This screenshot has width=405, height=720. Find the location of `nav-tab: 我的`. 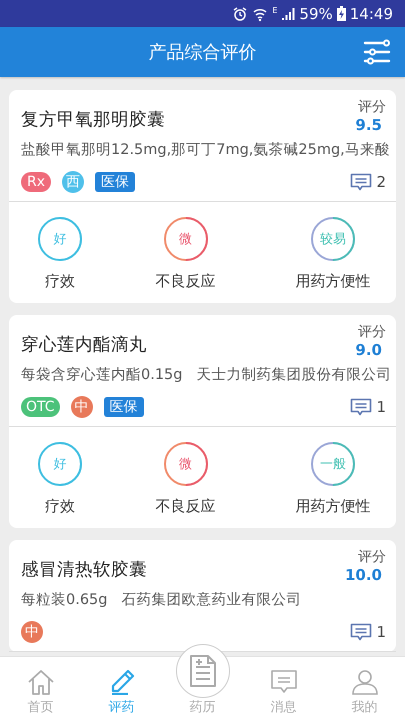

nav-tab: 我的 is located at coordinates (364, 688).